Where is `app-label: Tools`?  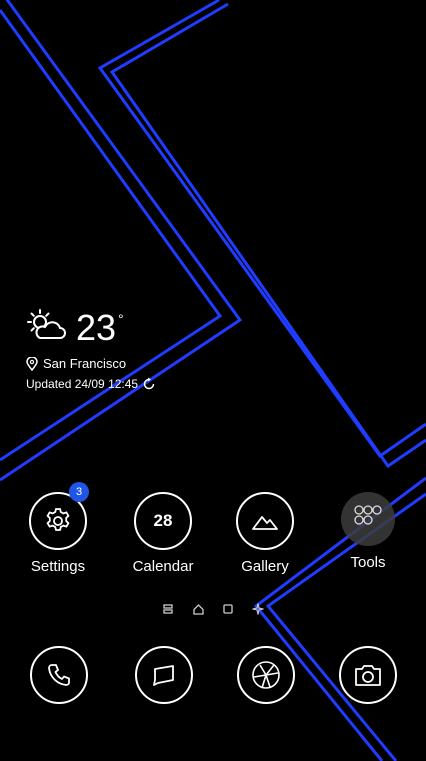 app-label: Tools is located at coordinates (368, 562).